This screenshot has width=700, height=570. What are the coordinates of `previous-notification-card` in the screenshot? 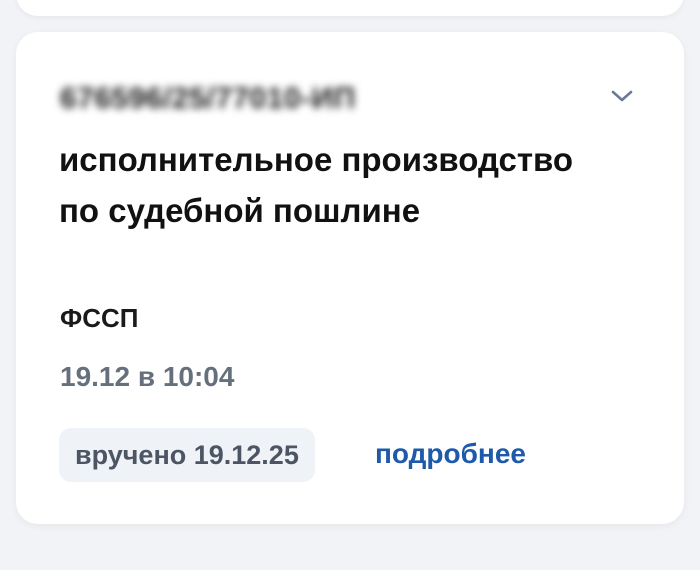 It's located at (350, 8).